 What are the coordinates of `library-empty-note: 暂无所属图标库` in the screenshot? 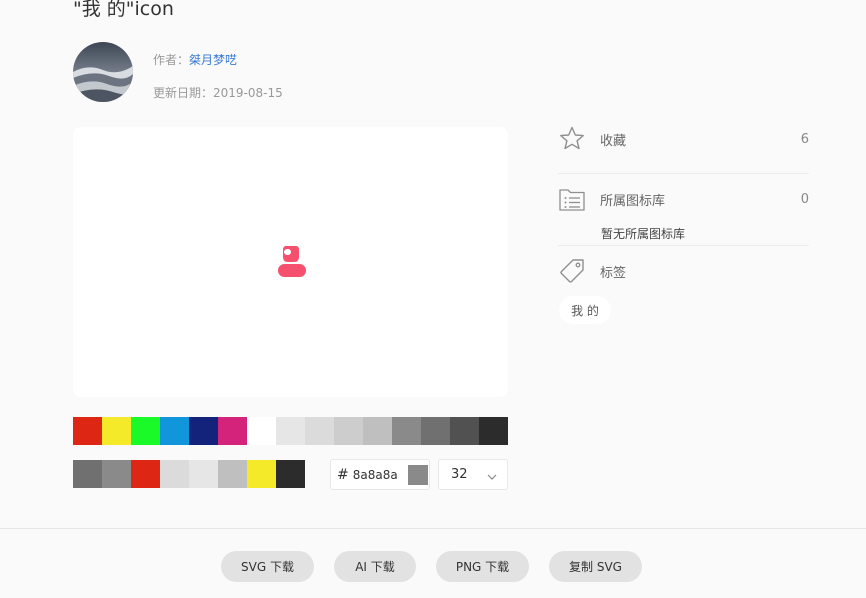 It's located at (643, 234).